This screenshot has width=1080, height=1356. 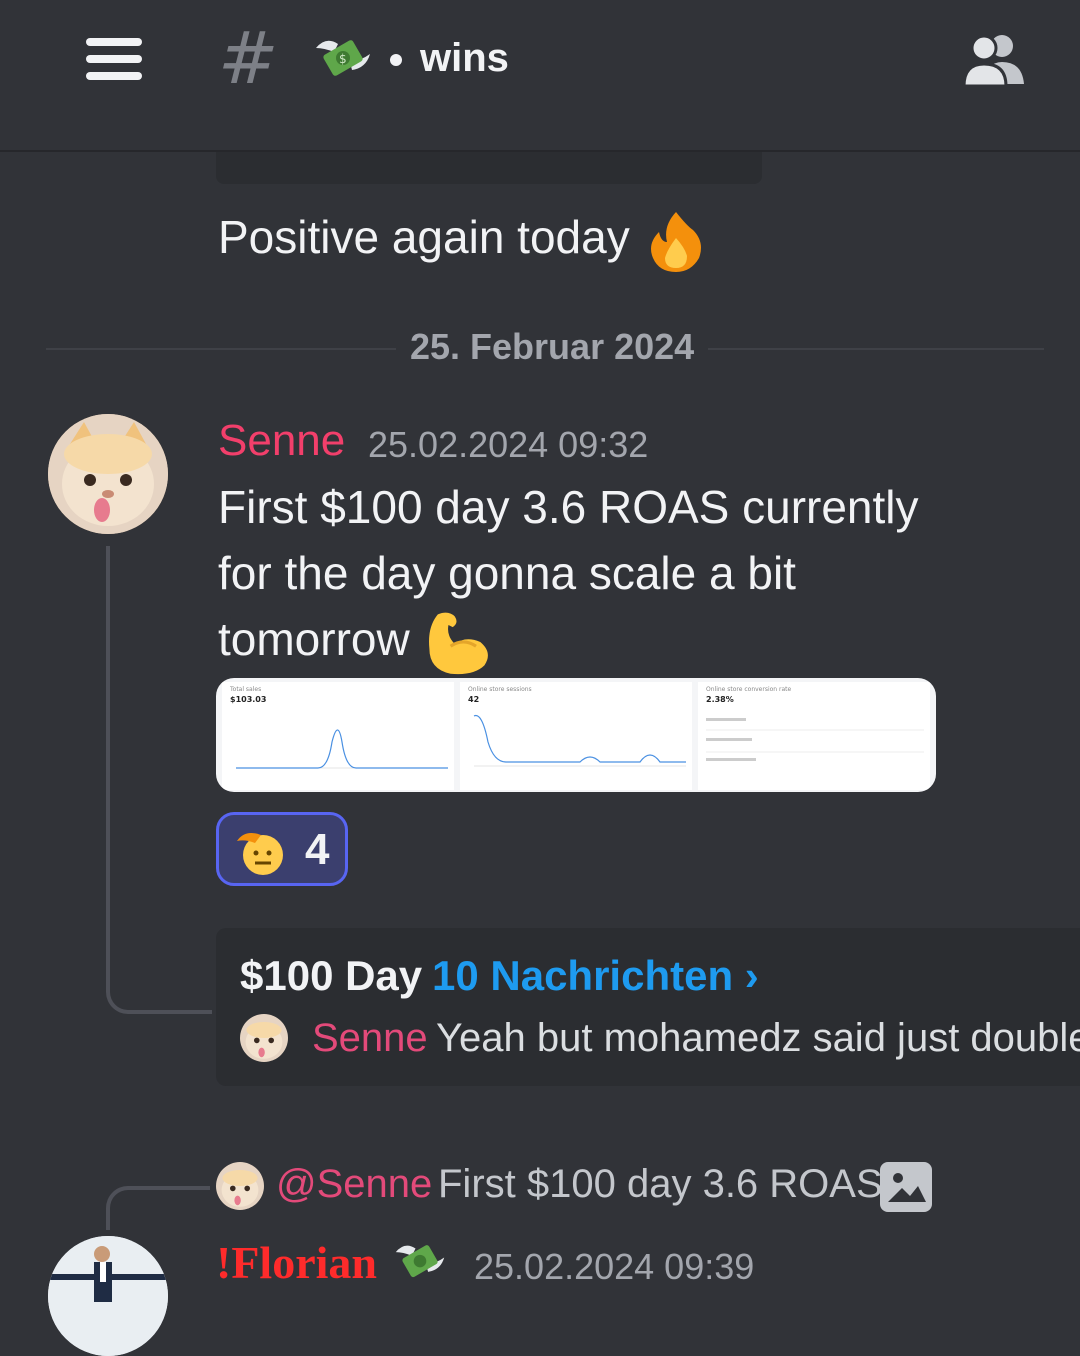 I want to click on reply-preview-text: First $100 day 3.6 ROAS, so click(x=660, y=1184).